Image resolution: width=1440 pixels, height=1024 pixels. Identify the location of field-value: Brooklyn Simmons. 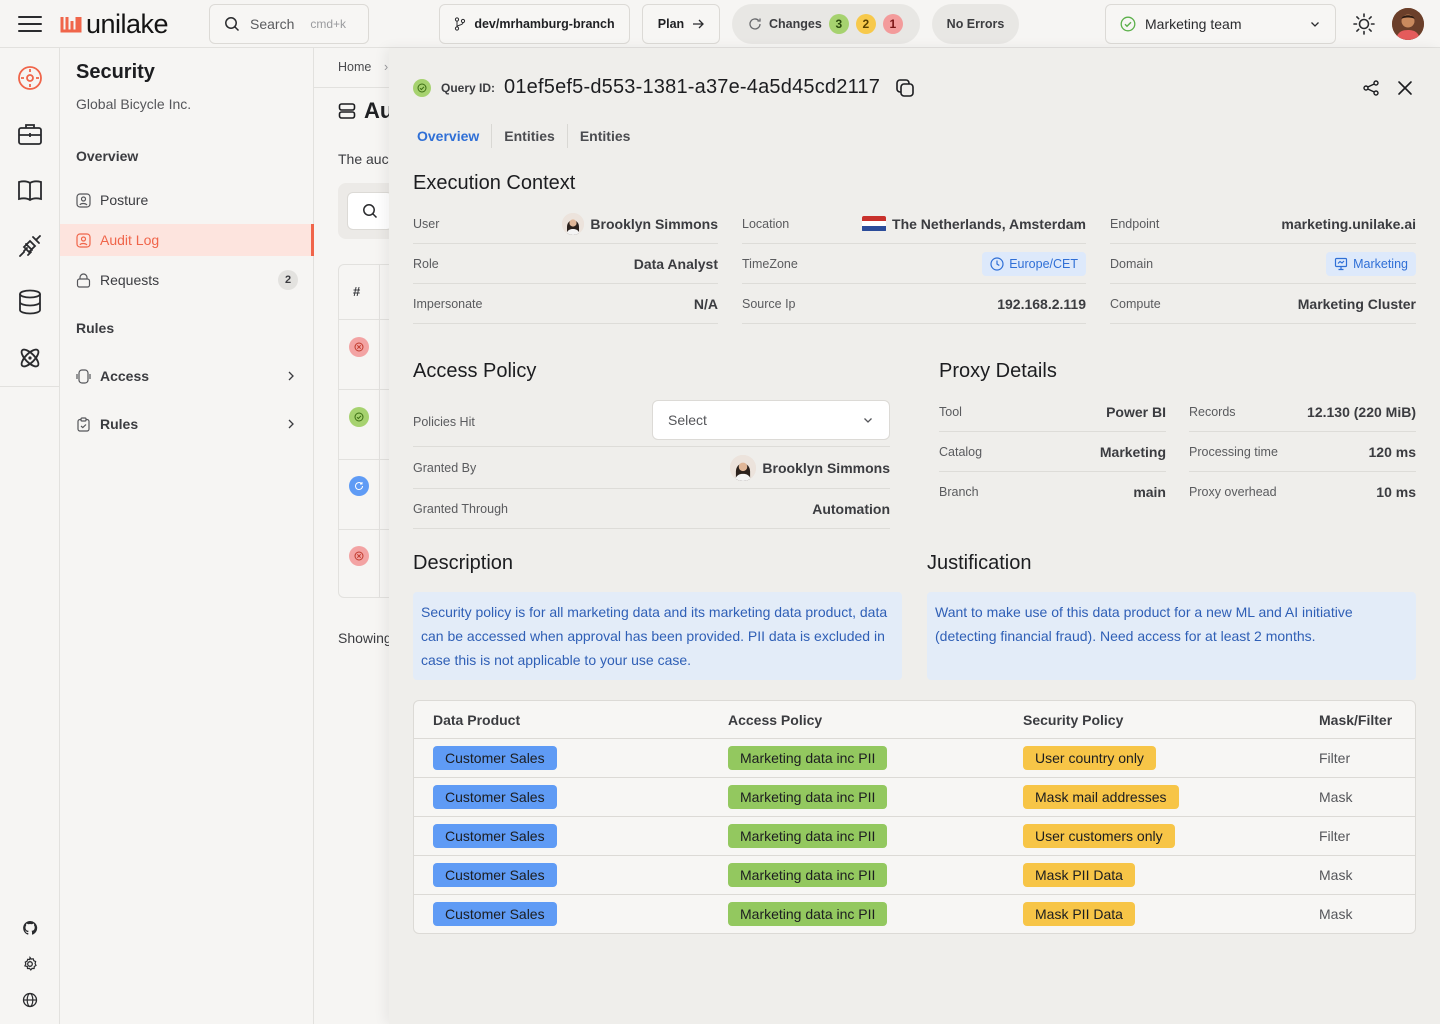
(640, 223).